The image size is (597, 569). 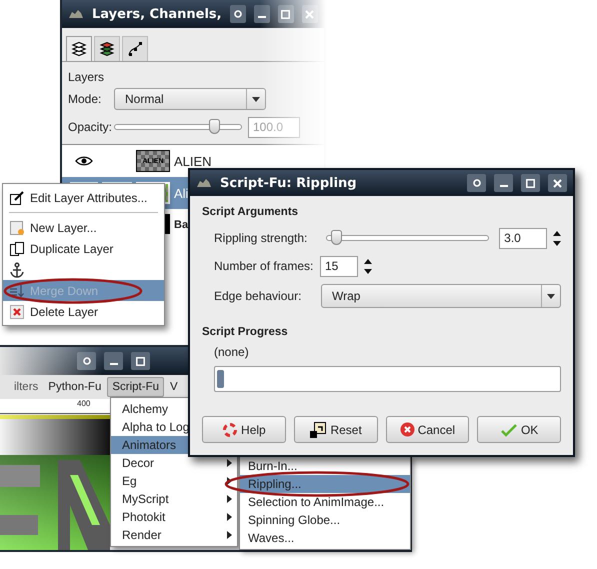 What do you see at coordinates (339, 266) in the screenshot?
I see `frames-field: 15` at bounding box center [339, 266].